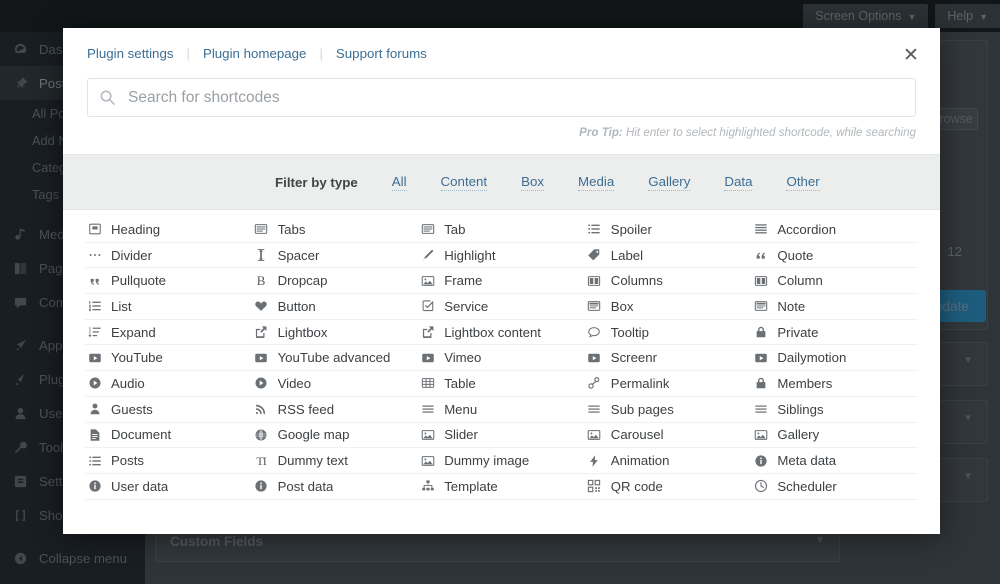 The image size is (1000, 584). What do you see at coordinates (834, 436) in the screenshot?
I see `shortcode-item: Gallery` at bounding box center [834, 436].